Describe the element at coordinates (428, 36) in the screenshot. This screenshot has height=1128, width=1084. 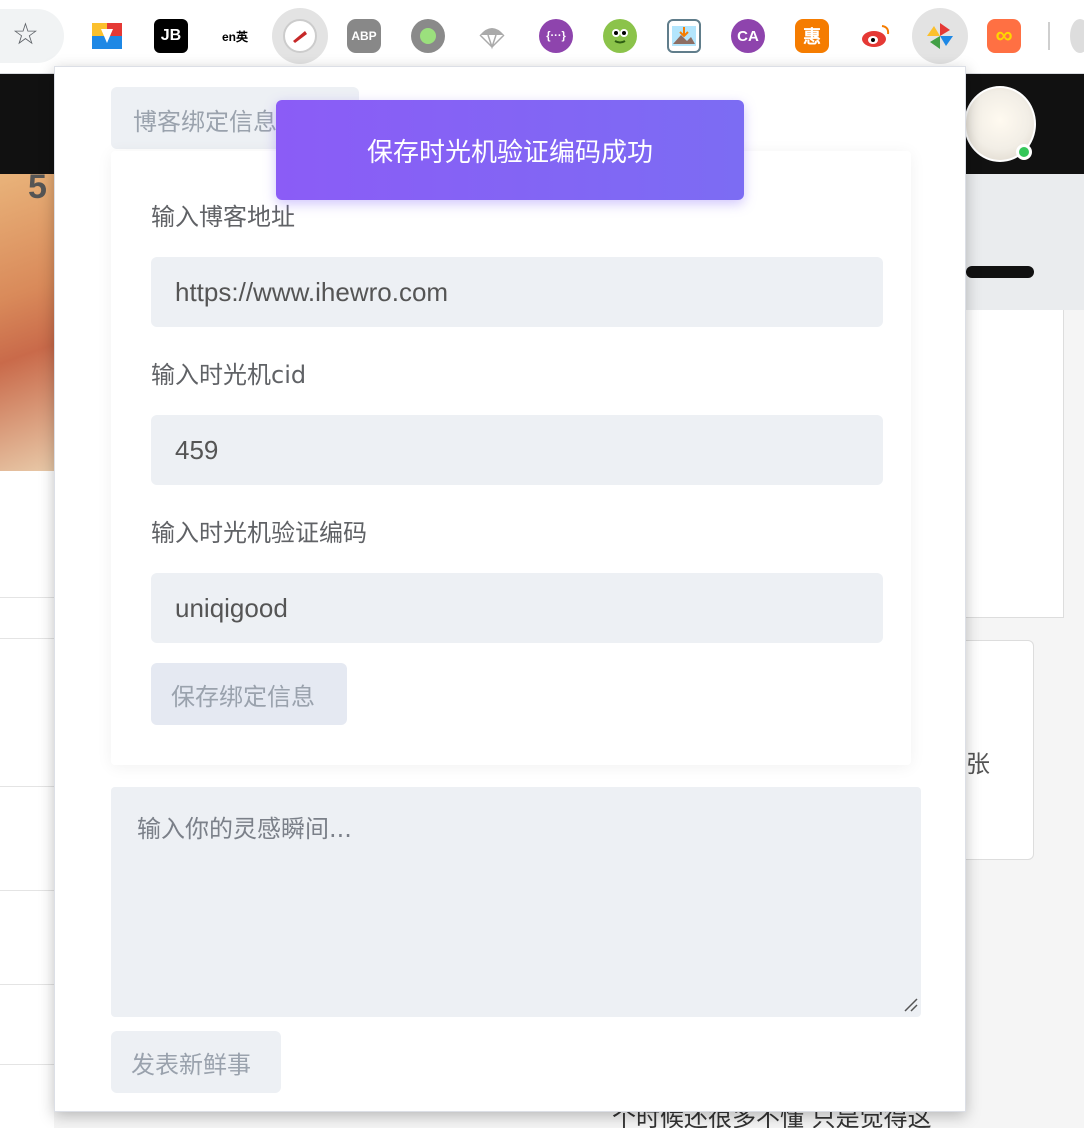
I see `green-circle-icon` at that location.